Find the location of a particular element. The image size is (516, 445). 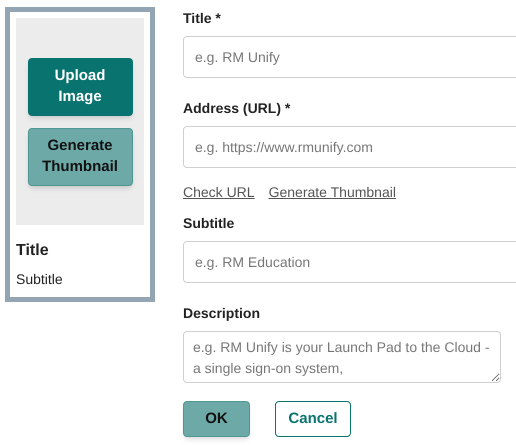

field-label: Title * is located at coordinates (202, 18).